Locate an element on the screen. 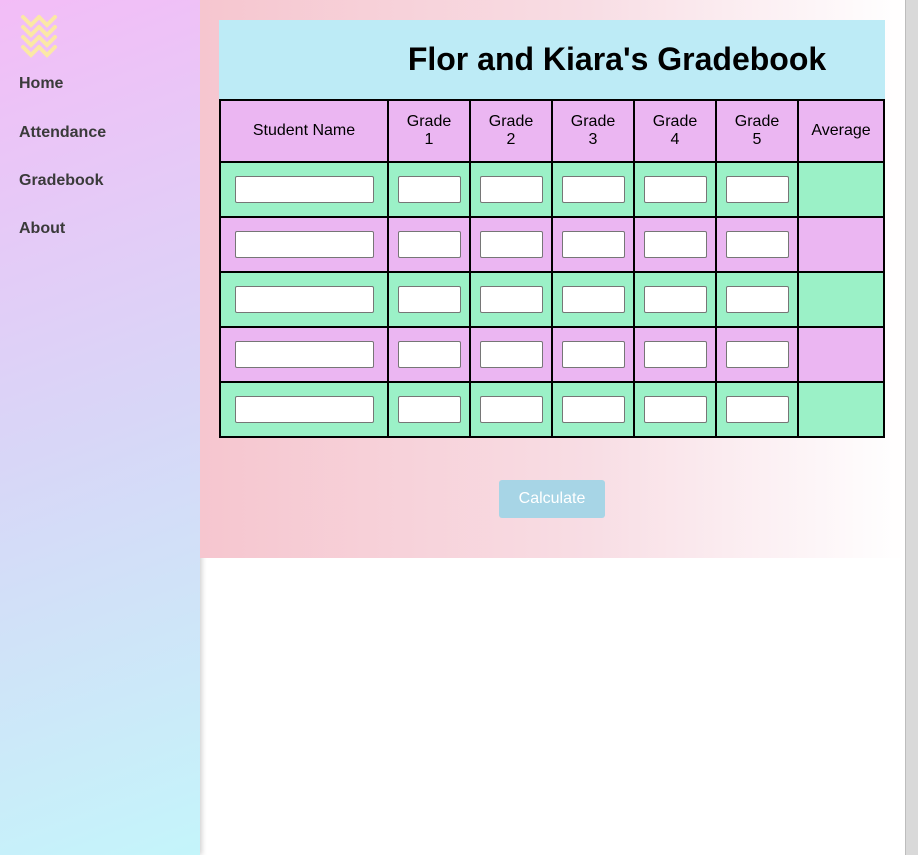 Image resolution: width=918 pixels, height=855 pixels. header-grade-3-label: Grade 3 is located at coordinates (593, 130).